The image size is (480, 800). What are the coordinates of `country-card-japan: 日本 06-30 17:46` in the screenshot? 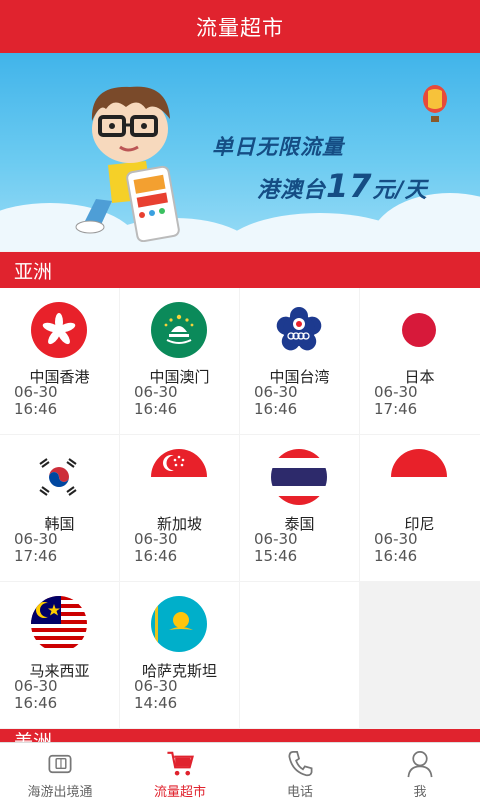 It's located at (420, 361).